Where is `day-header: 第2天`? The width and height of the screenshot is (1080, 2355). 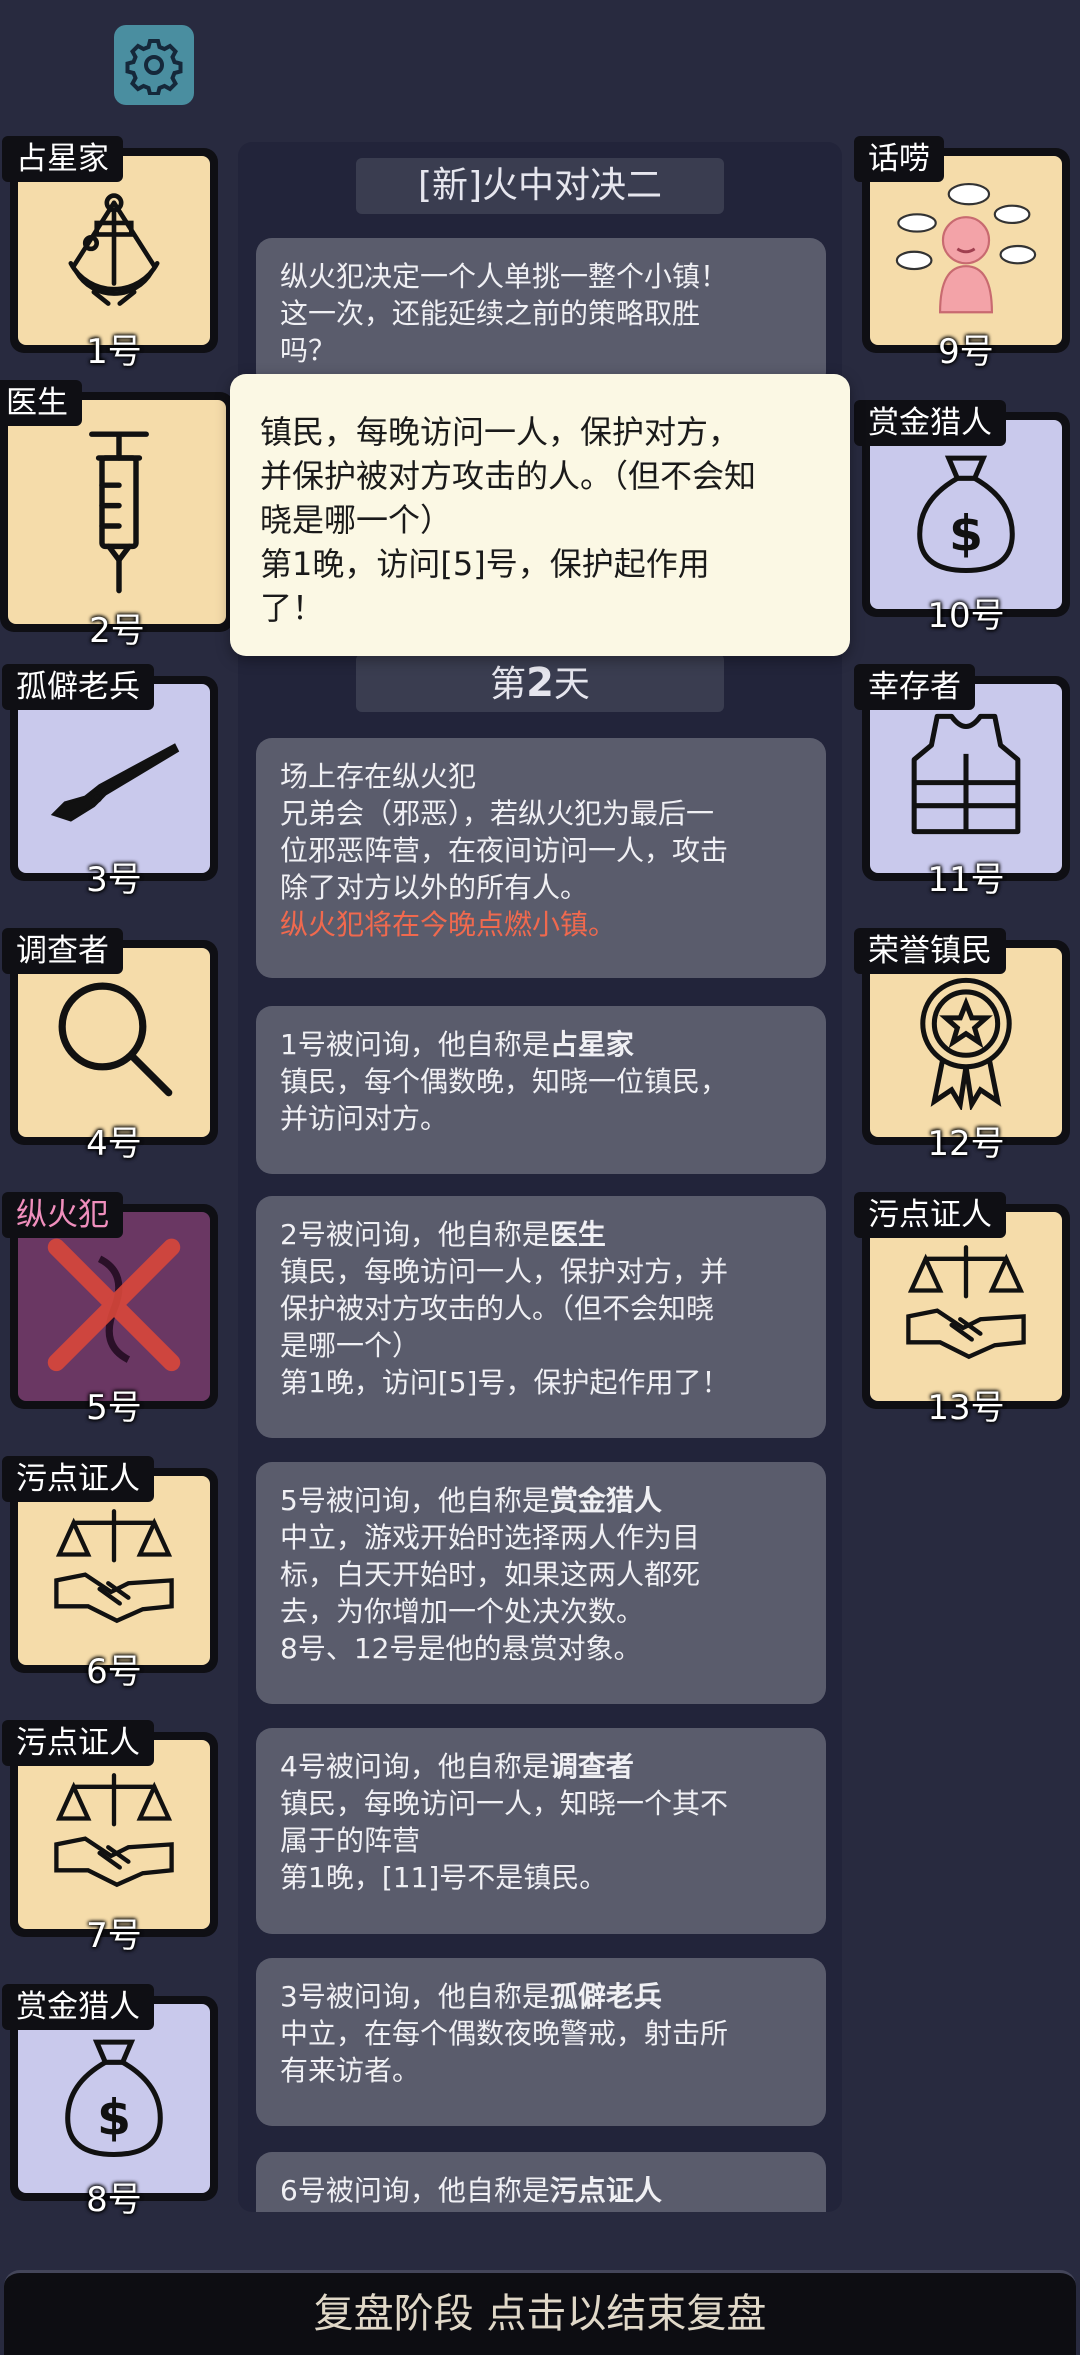 day-header: 第2天 is located at coordinates (540, 683).